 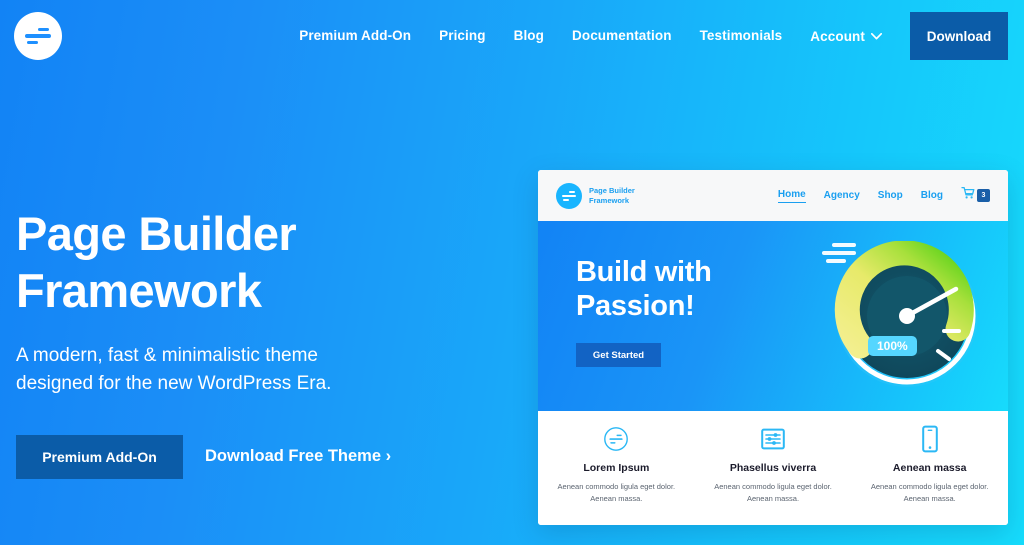 I want to click on feature-title: Phasellus viverra, so click(x=773, y=468).